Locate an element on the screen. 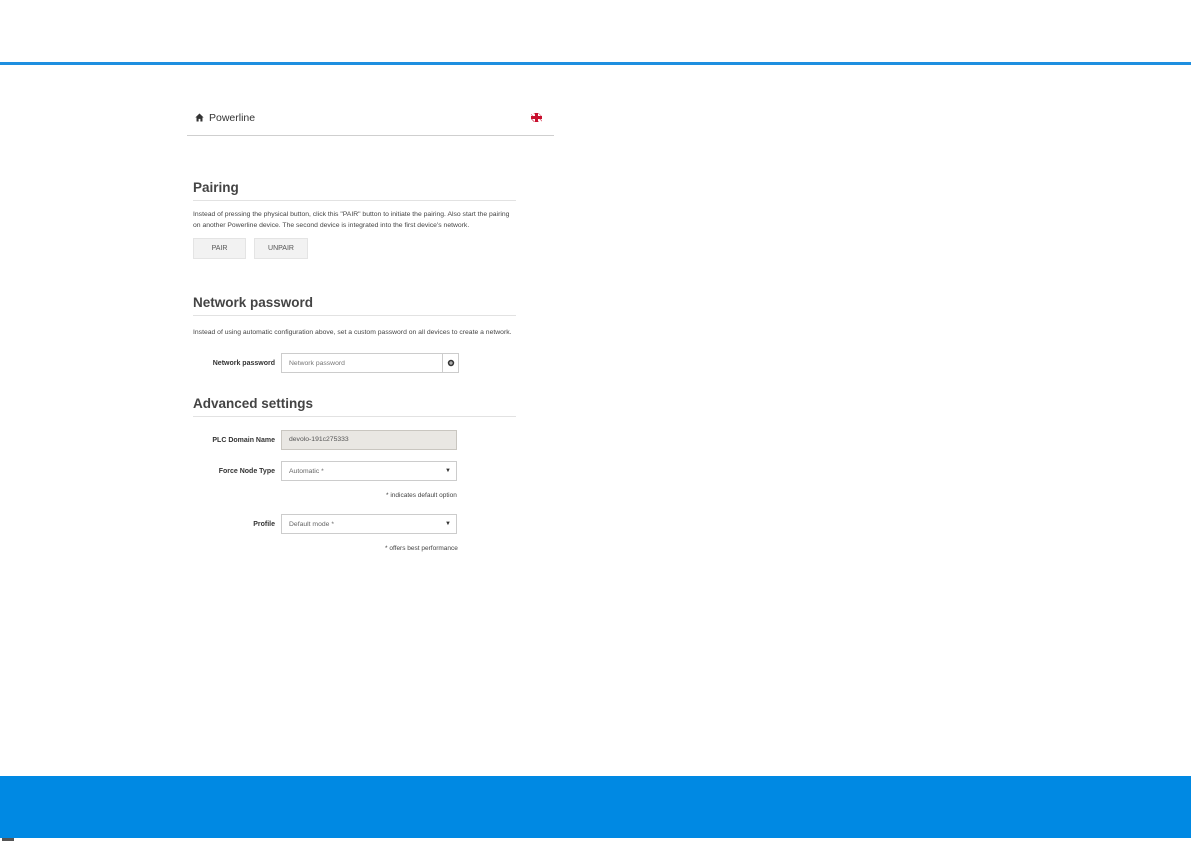 This screenshot has width=1191, height=841. advanced-settings-title: Advanced settings is located at coordinates (354, 406).